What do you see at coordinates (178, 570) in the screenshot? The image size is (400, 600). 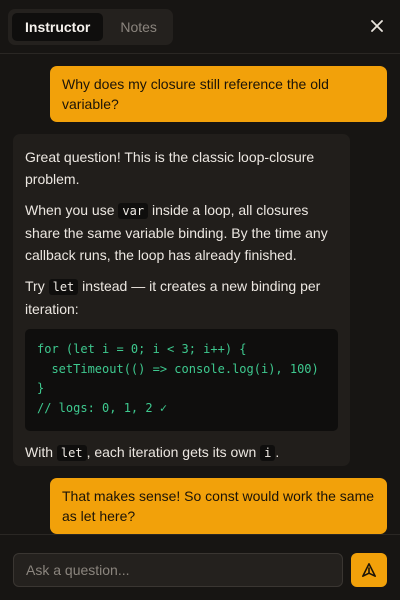 I see `question-input` at bounding box center [178, 570].